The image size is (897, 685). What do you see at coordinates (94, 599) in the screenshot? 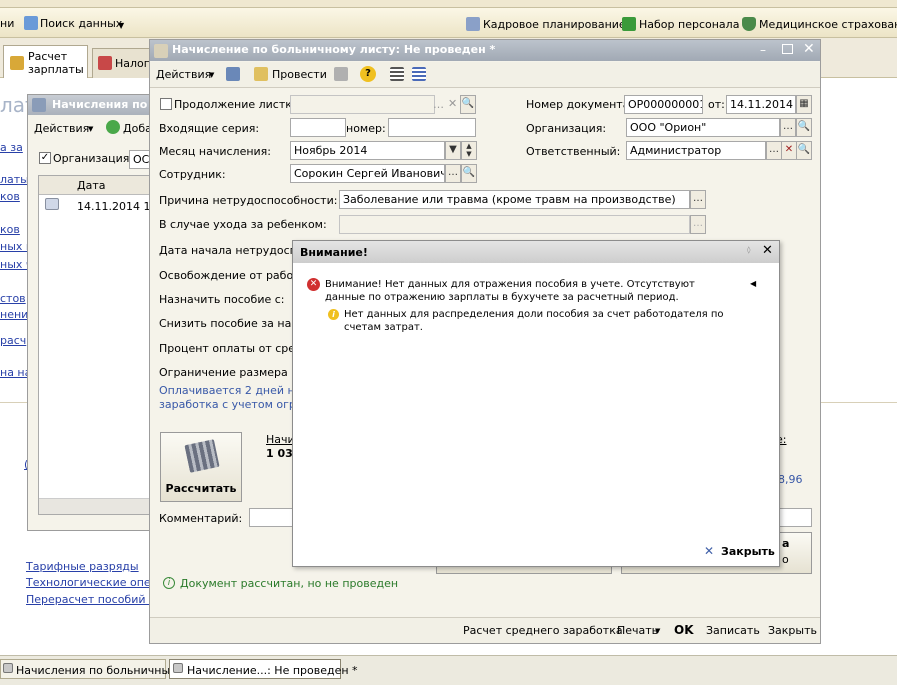
I see `recalc-link: Перерасчет пособий на` at bounding box center [94, 599].